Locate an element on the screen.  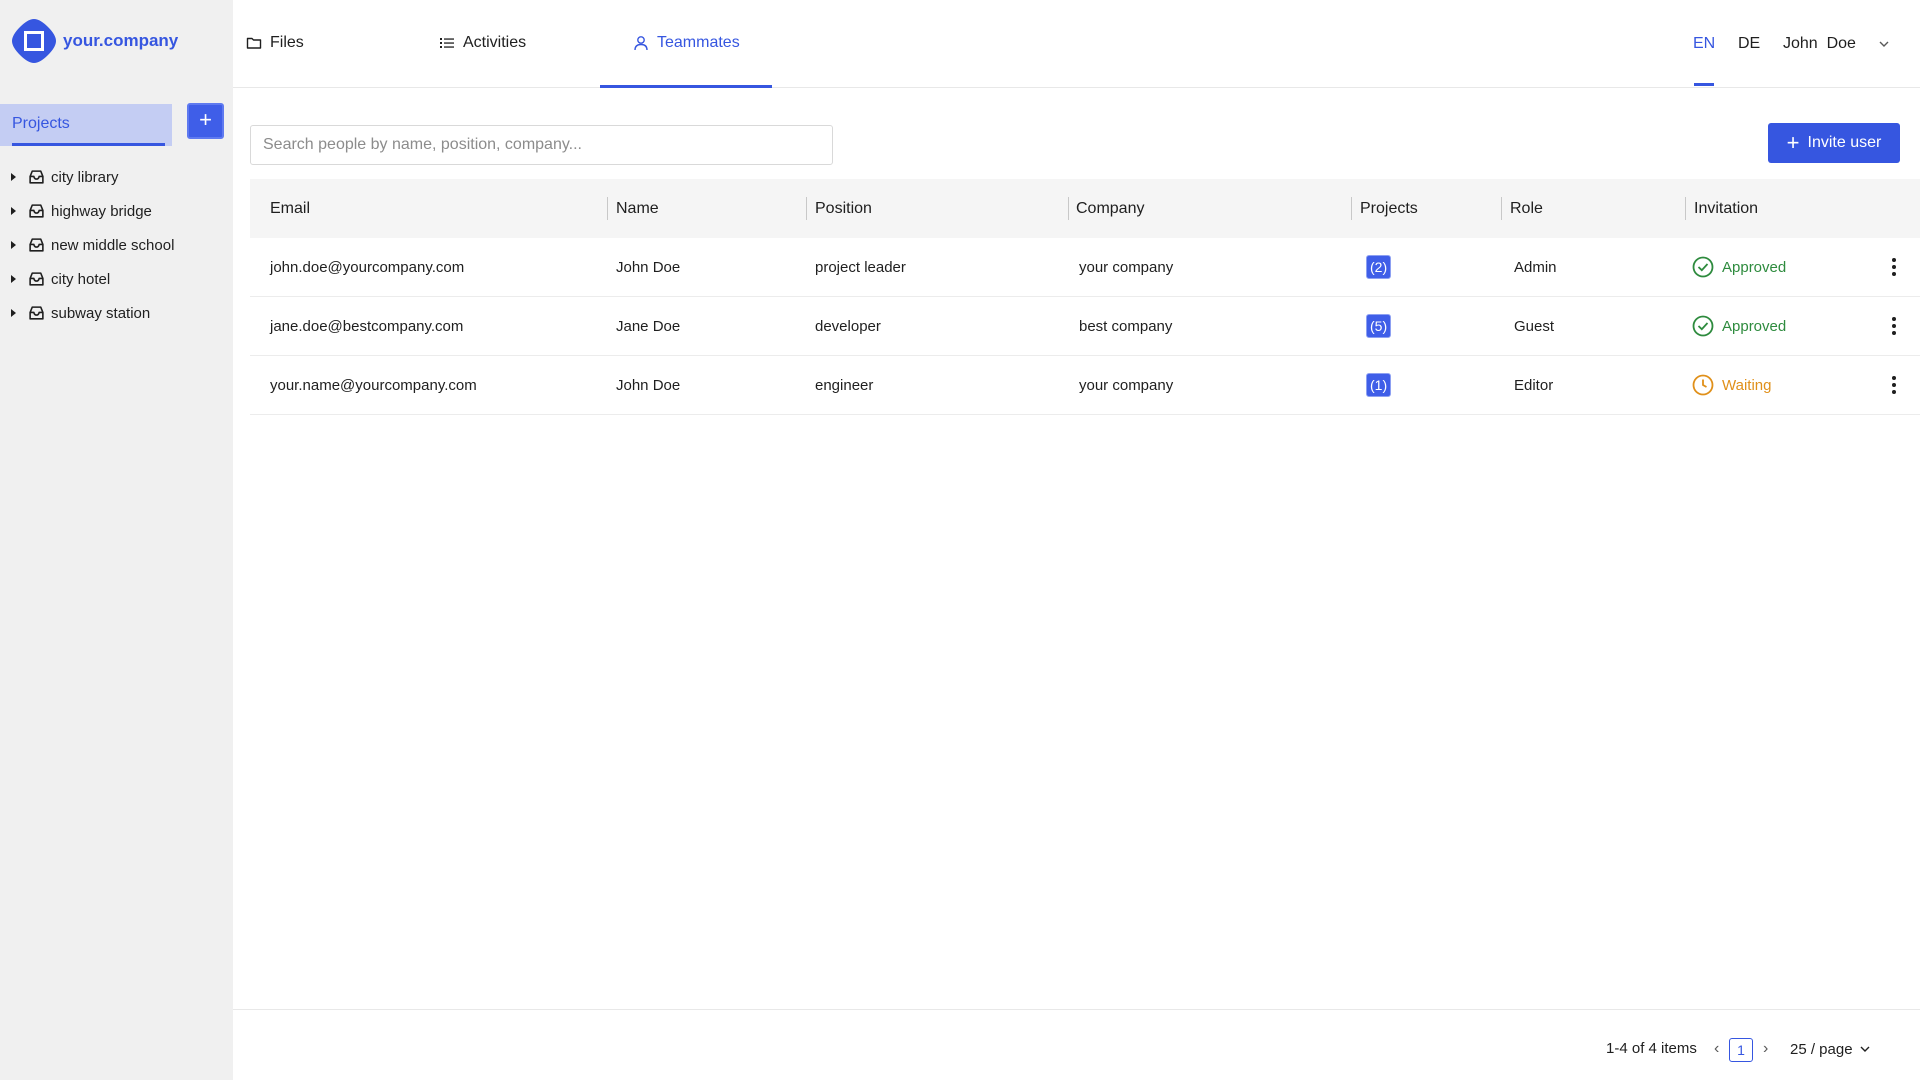
project-item-subway-station: subway station is located at coordinates (116, 313).